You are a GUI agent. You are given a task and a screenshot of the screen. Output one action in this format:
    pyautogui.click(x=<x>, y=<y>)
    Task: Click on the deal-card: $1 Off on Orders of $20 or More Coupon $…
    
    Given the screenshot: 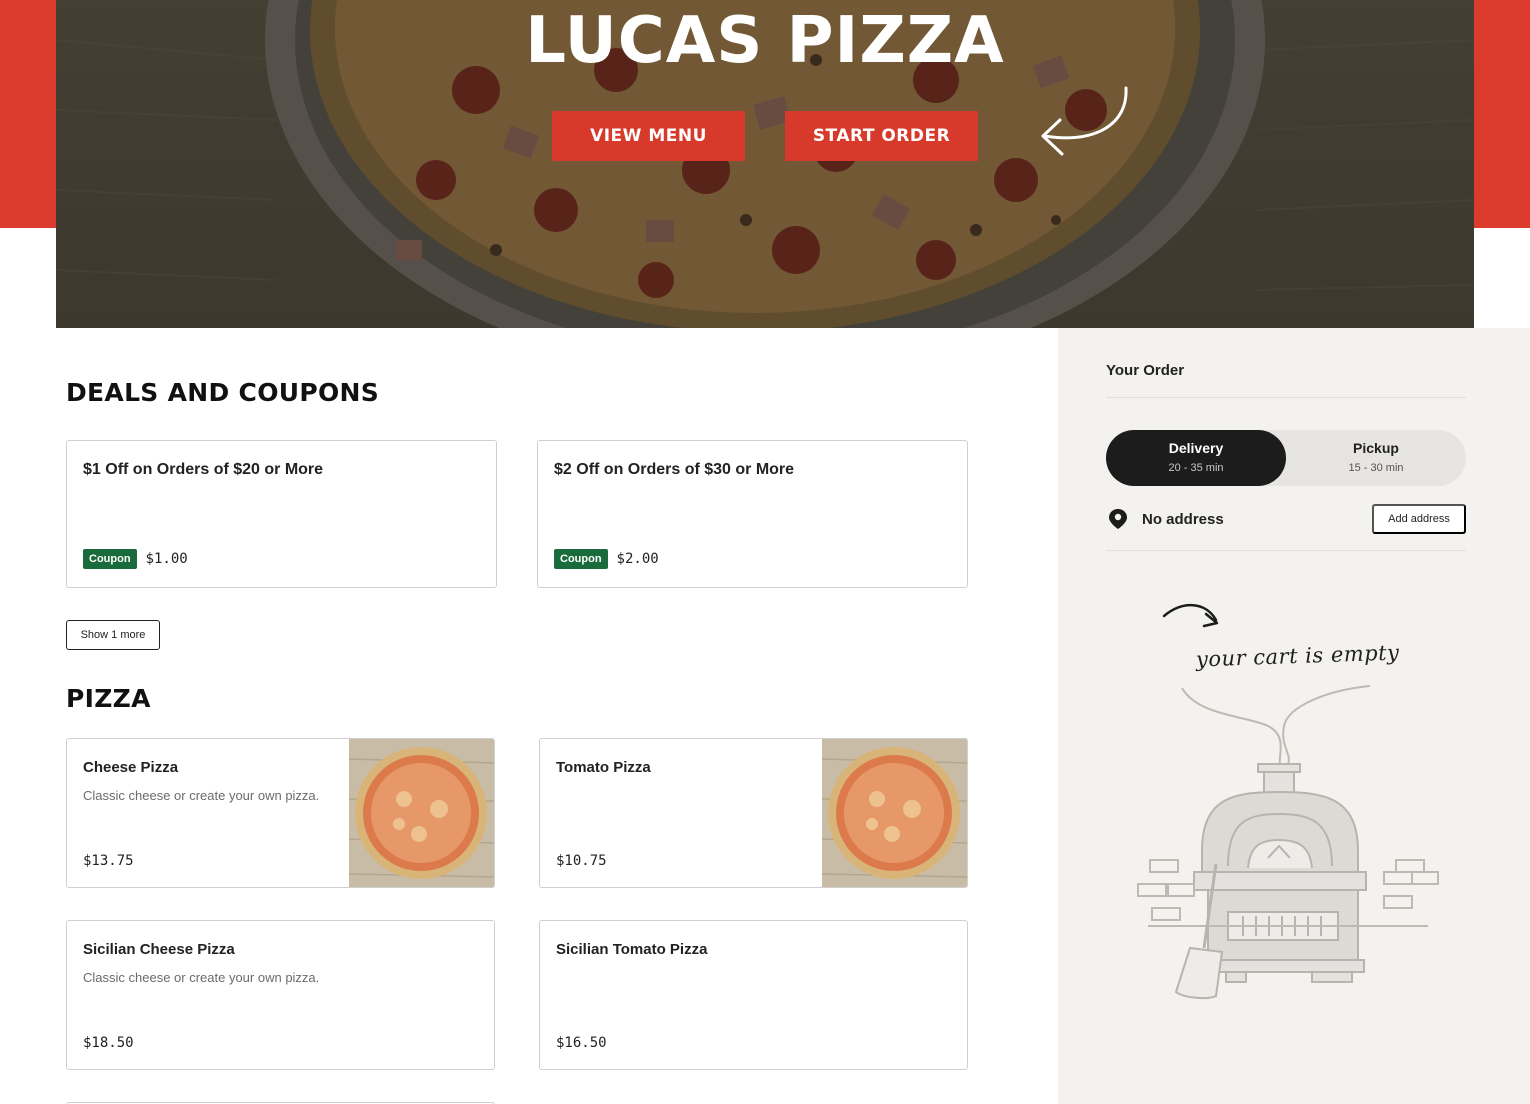 What is the action you would take?
    pyautogui.click(x=281, y=514)
    